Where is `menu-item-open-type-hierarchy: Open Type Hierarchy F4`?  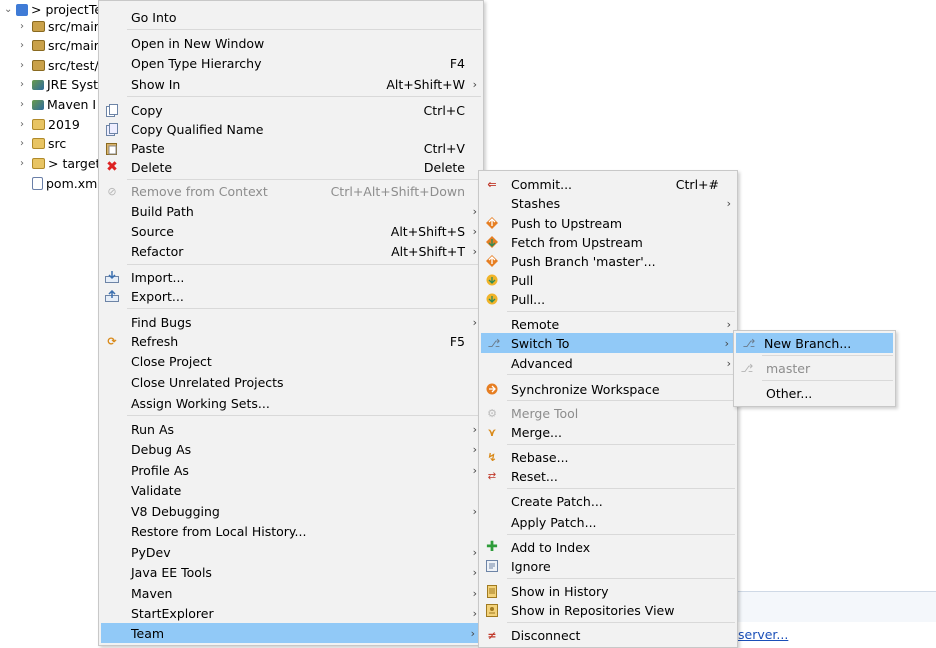 menu-item-open-type-hierarchy: Open Type Hierarchy F4 is located at coordinates (291, 63).